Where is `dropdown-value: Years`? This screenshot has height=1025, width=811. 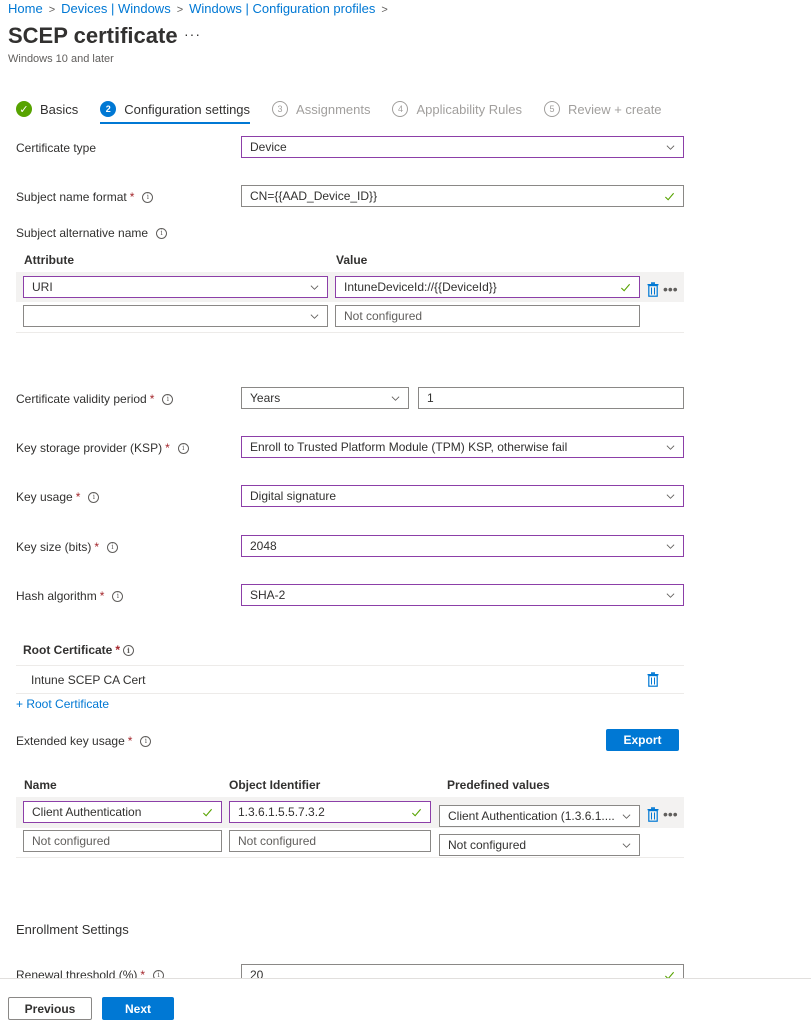 dropdown-value: Years is located at coordinates (265, 398).